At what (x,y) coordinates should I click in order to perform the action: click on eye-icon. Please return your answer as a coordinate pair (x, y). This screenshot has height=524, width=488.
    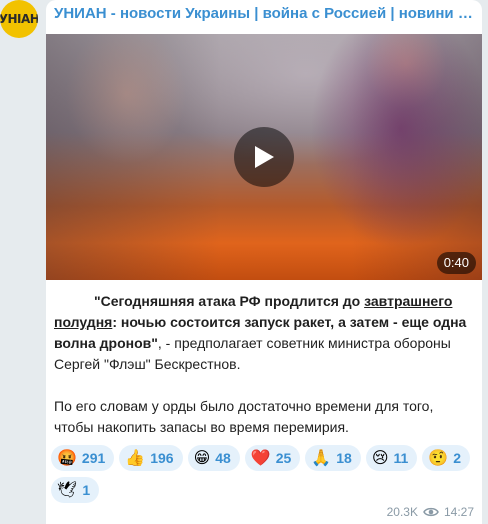
    Looking at the image, I should click on (431, 512).